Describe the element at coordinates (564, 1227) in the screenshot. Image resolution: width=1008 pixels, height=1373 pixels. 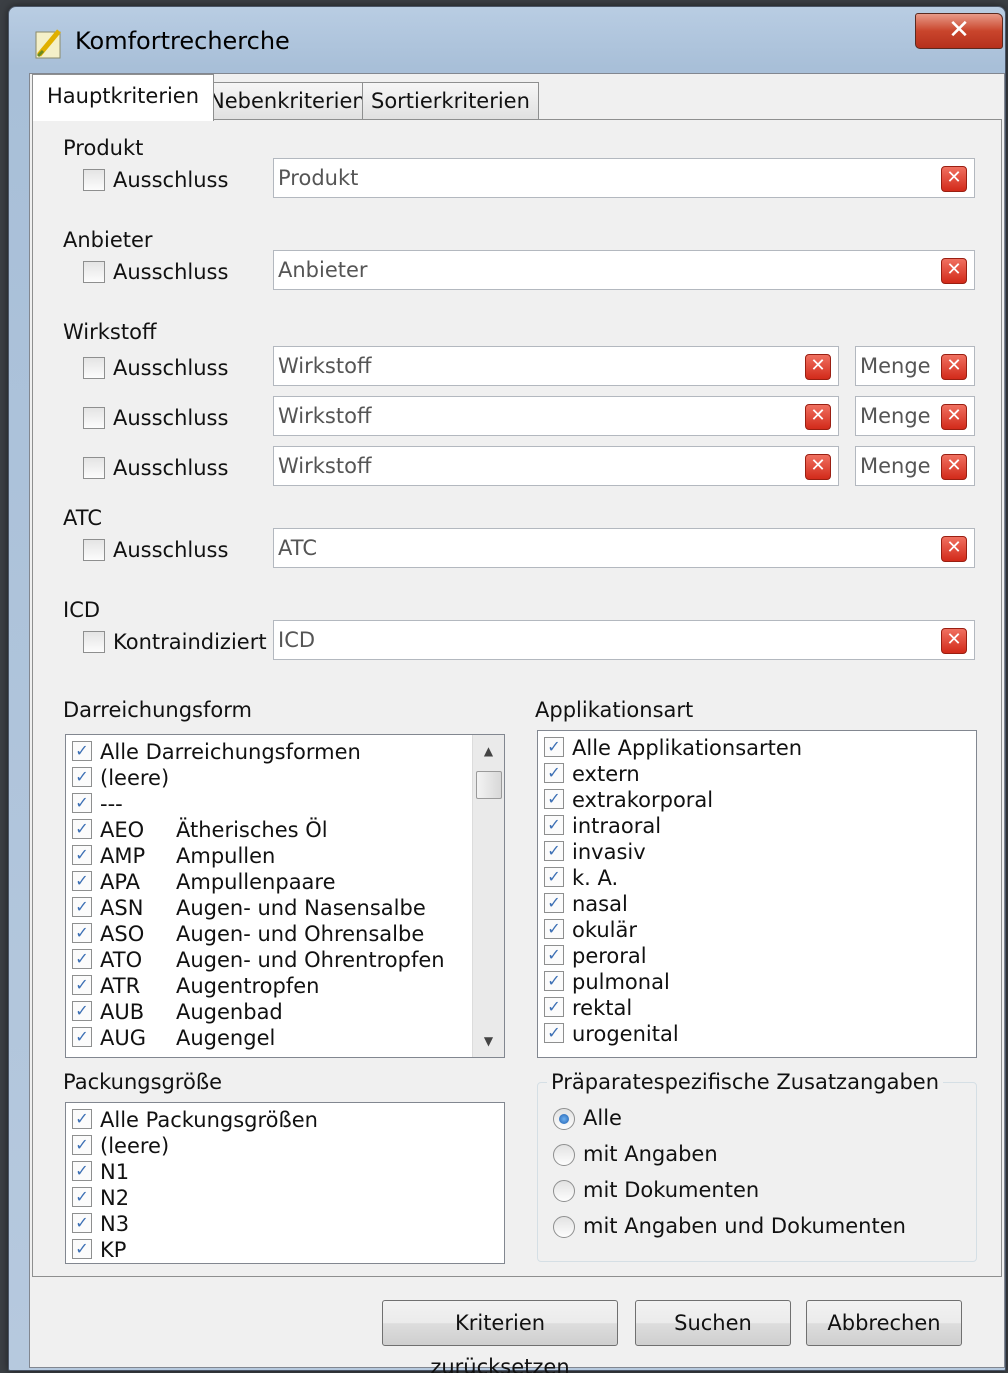
I see `radio-mit-angaben-und-dokumenten` at that location.